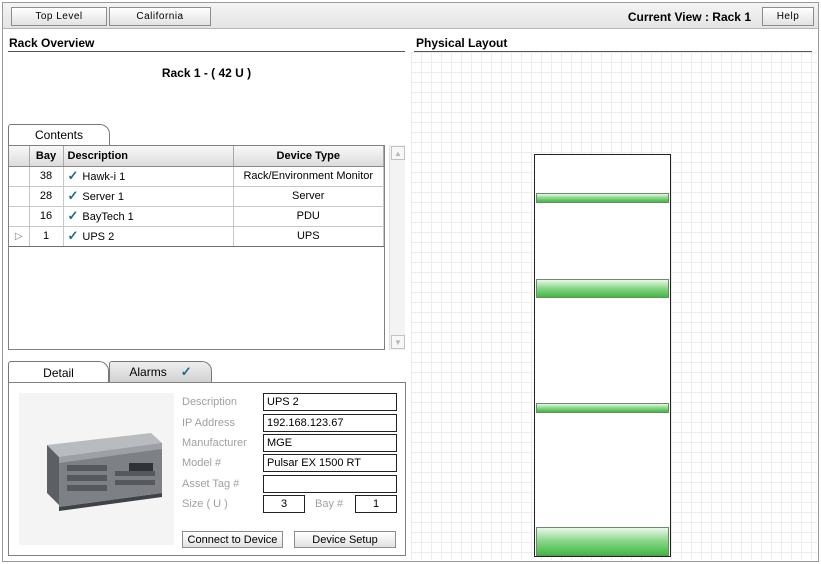  Describe the element at coordinates (211, 484) in the screenshot. I see `label-asset-tag: Asset Tag #` at that location.